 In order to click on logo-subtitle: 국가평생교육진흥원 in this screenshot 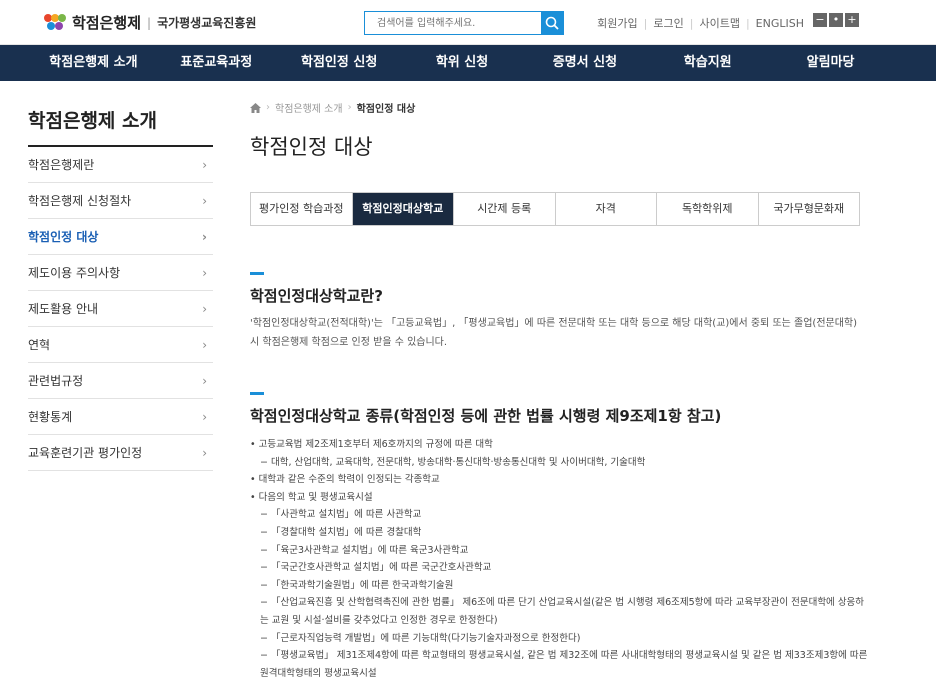, I will do `click(207, 23)`.